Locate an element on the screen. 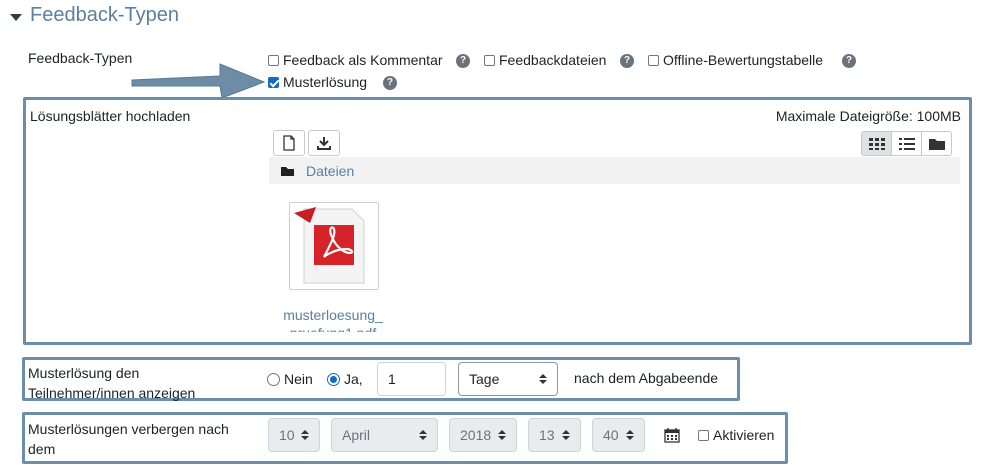 The height and width of the screenshot is (475, 987). section-header-feedback-types: Feedback-Typen is located at coordinates (94, 15).